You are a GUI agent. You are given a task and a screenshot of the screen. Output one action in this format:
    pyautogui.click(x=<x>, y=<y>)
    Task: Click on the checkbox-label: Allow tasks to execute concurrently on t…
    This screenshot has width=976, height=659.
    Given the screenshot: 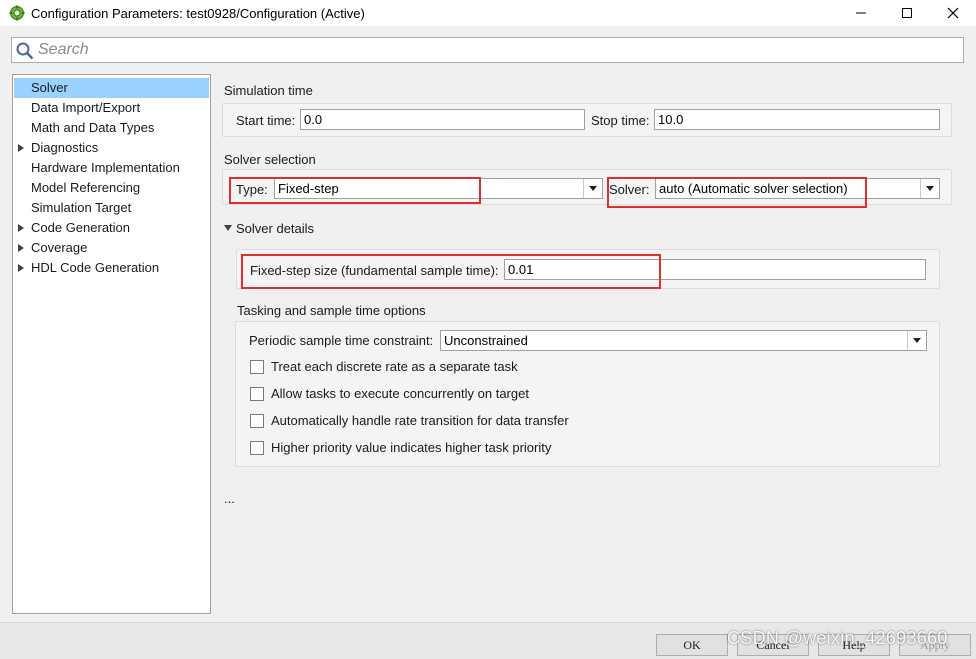 What is the action you would take?
    pyautogui.click(x=400, y=393)
    